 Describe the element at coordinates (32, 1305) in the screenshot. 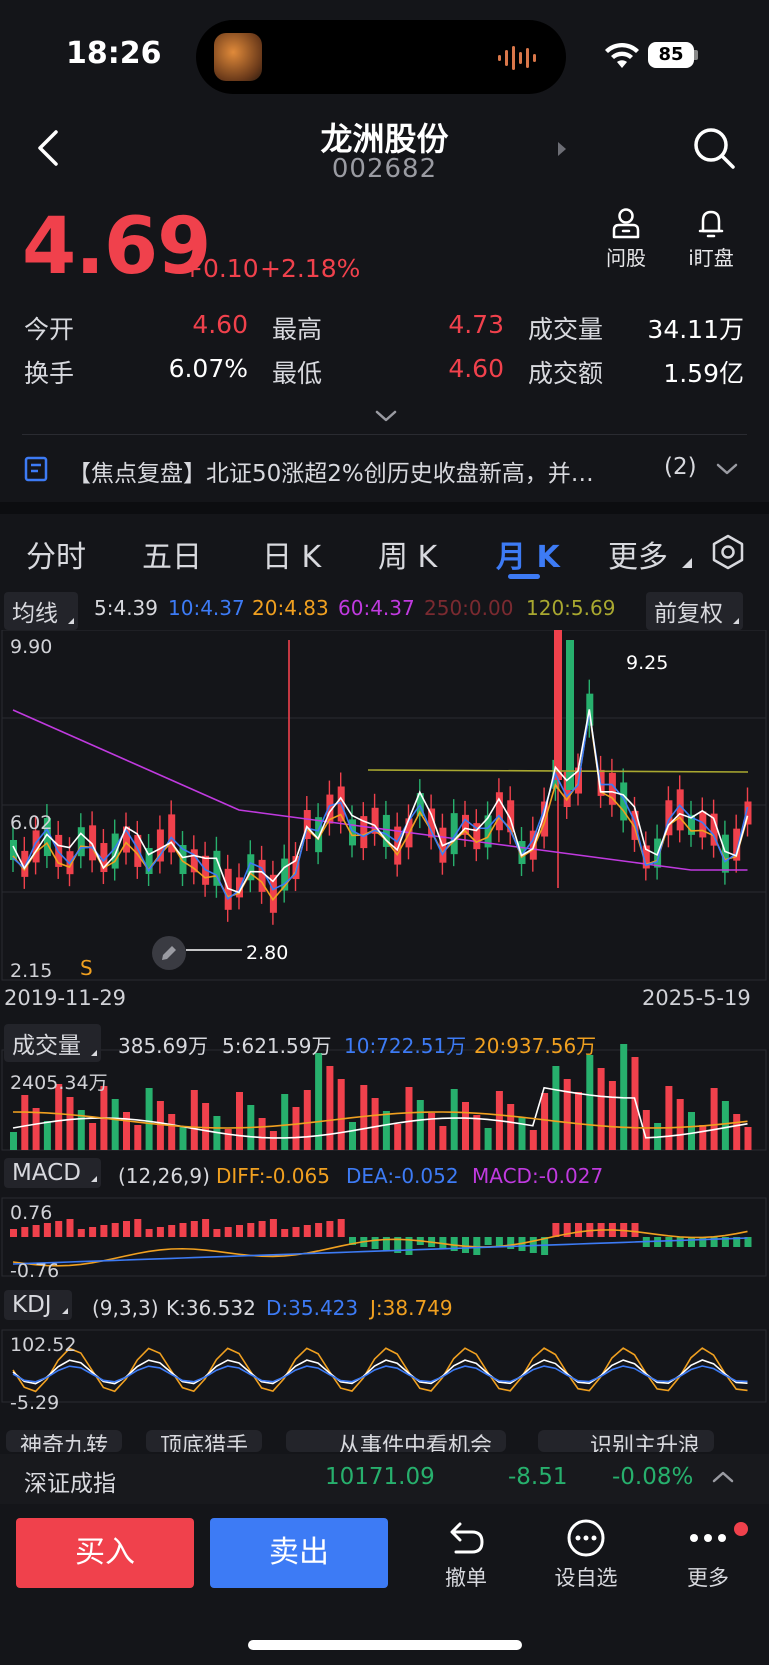

I see `kdj-chip-label: KDJ` at that location.